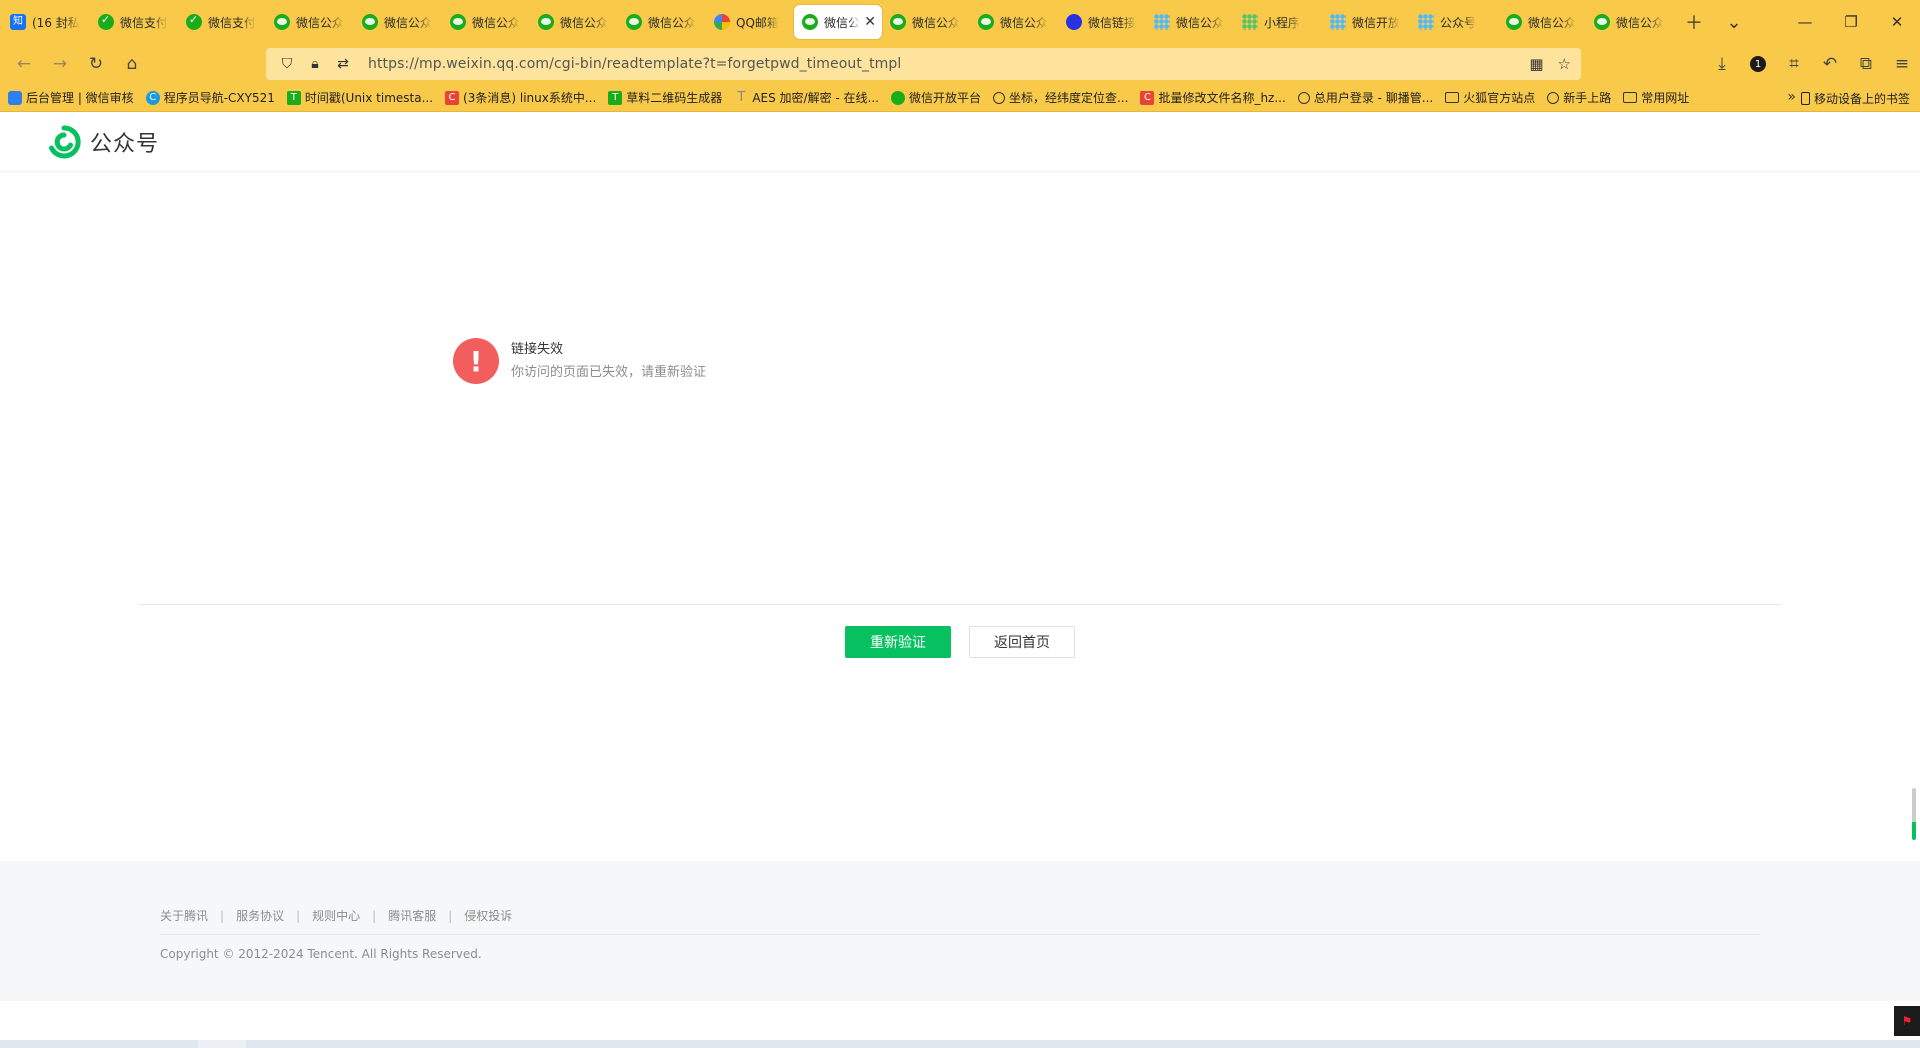  Describe the element at coordinates (1022, 642) in the screenshot. I see `back-to-home-button: 返回首页` at that location.